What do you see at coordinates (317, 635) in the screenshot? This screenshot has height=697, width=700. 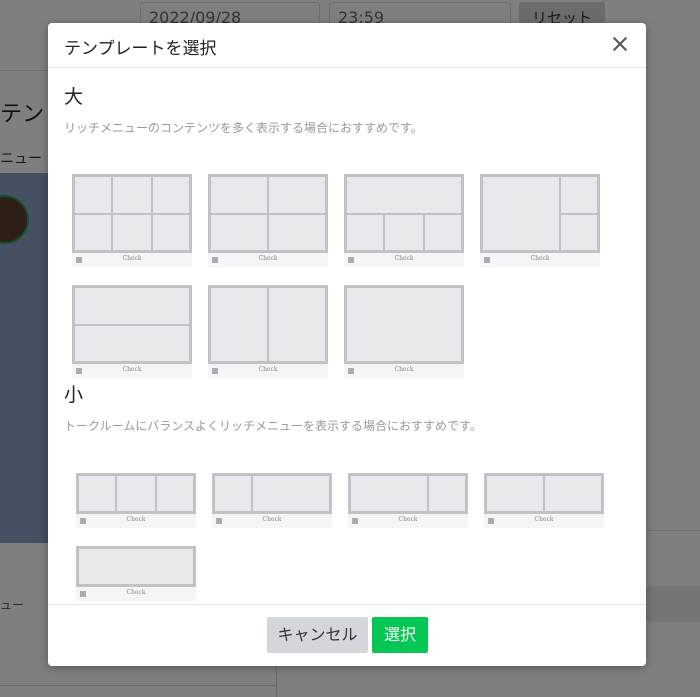 I see `cancel-button: キャンセル` at bounding box center [317, 635].